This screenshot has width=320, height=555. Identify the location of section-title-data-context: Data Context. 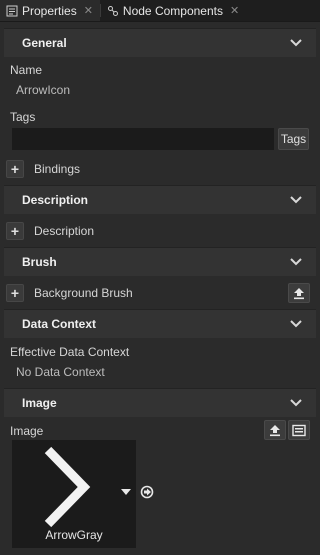
(59, 324).